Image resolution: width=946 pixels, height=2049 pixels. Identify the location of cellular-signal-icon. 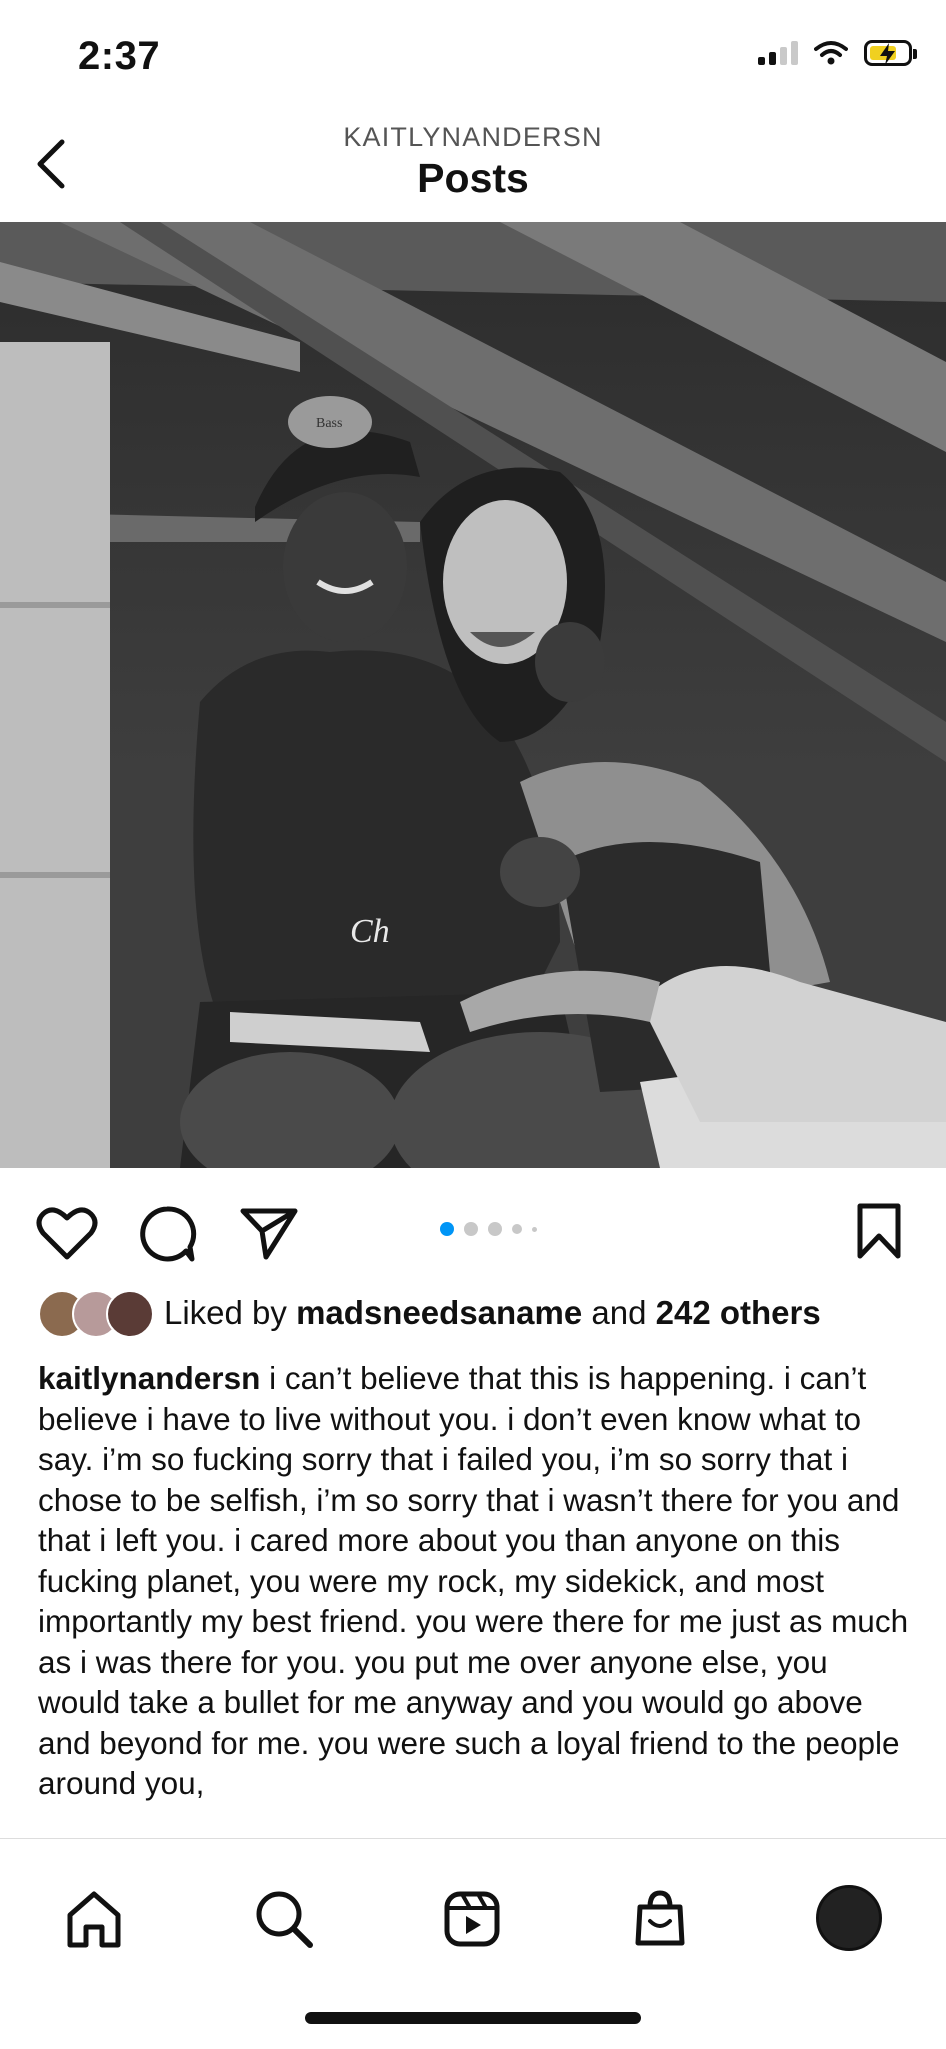
(778, 53).